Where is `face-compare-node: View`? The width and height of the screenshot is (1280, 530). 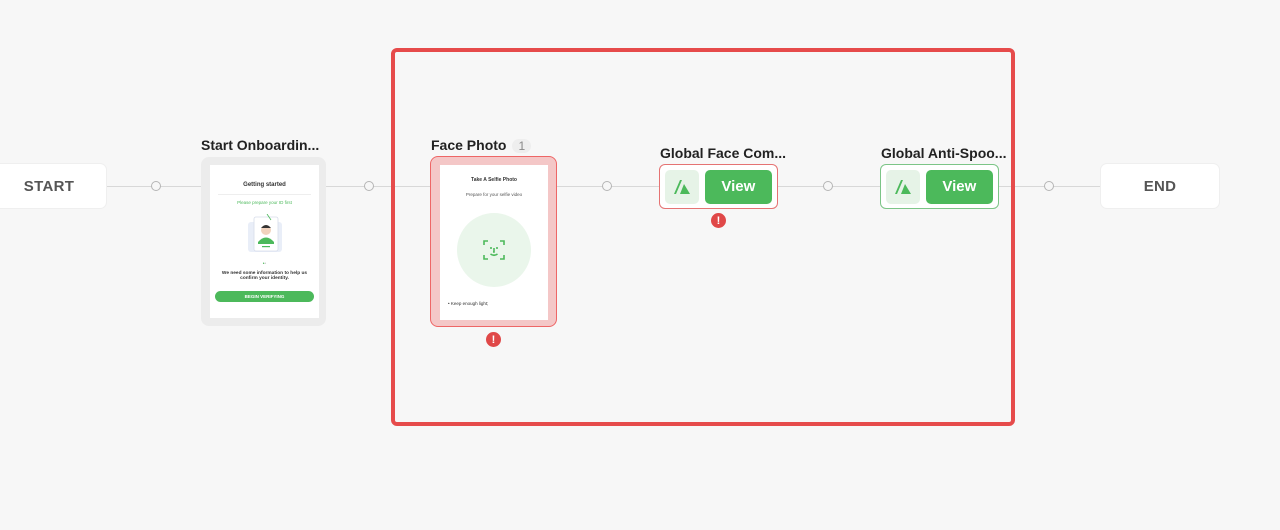
face-compare-node: View is located at coordinates (718, 186).